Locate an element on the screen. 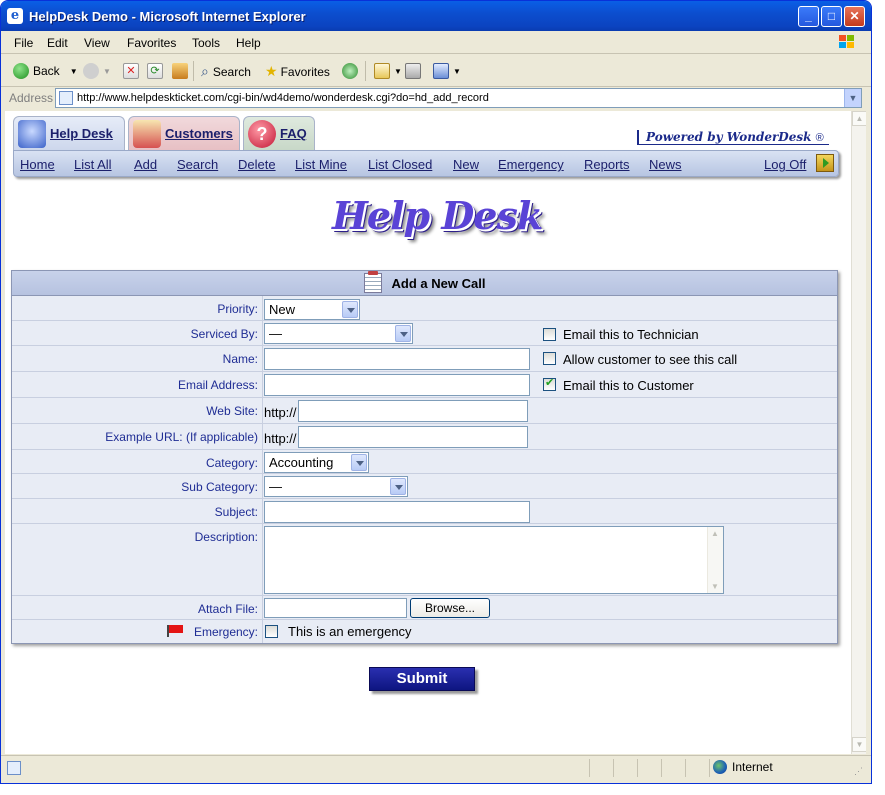 This screenshot has height=795, width=885. close-button: ✕ is located at coordinates (854, 16).